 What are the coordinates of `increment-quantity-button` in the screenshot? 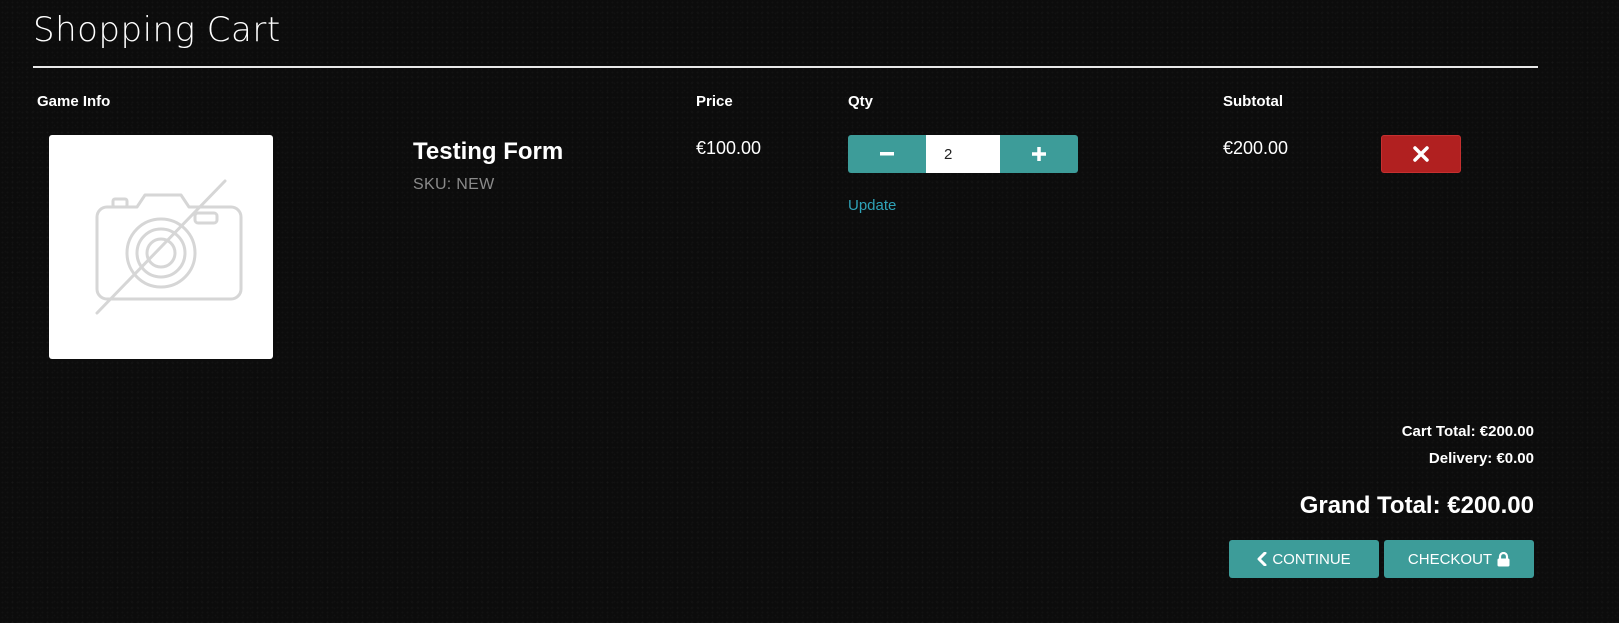 It's located at (1039, 154).